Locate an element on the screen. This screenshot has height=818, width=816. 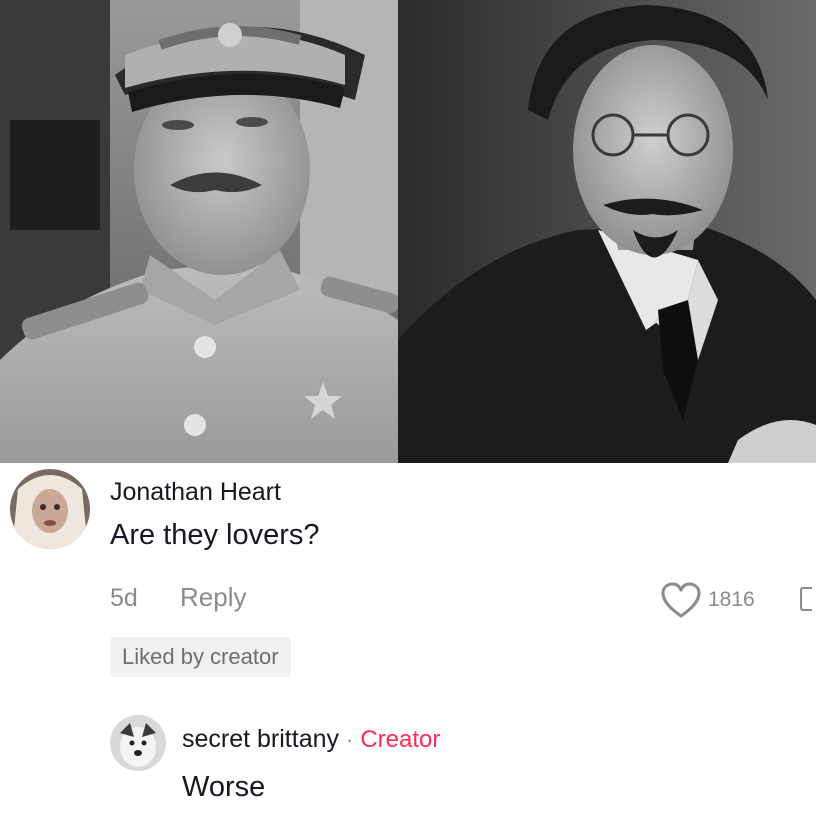
like-count: 1816 is located at coordinates (731, 599).